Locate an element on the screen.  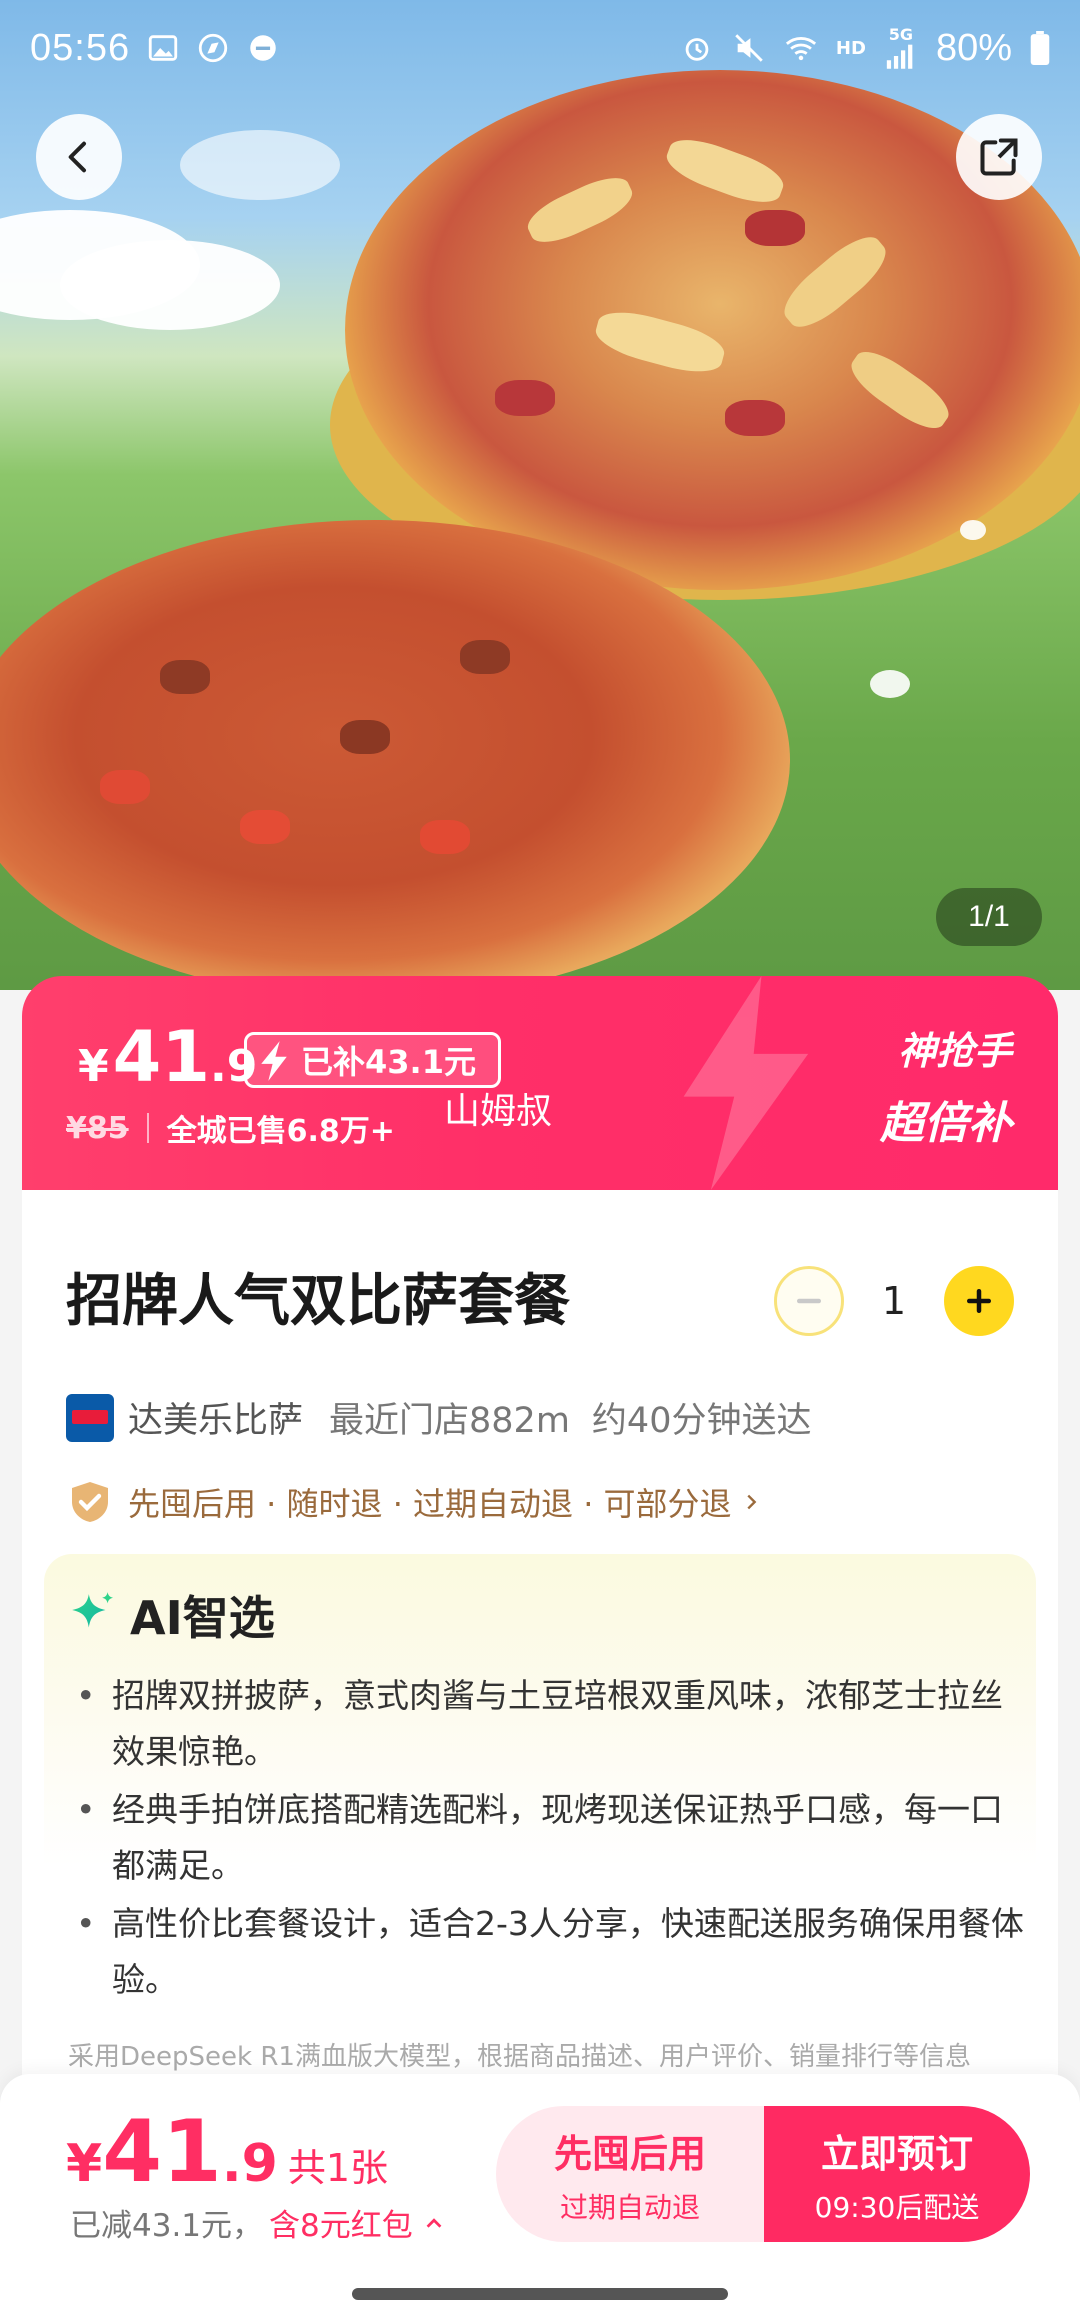
gallery-notification-icon is located at coordinates (163, 48).